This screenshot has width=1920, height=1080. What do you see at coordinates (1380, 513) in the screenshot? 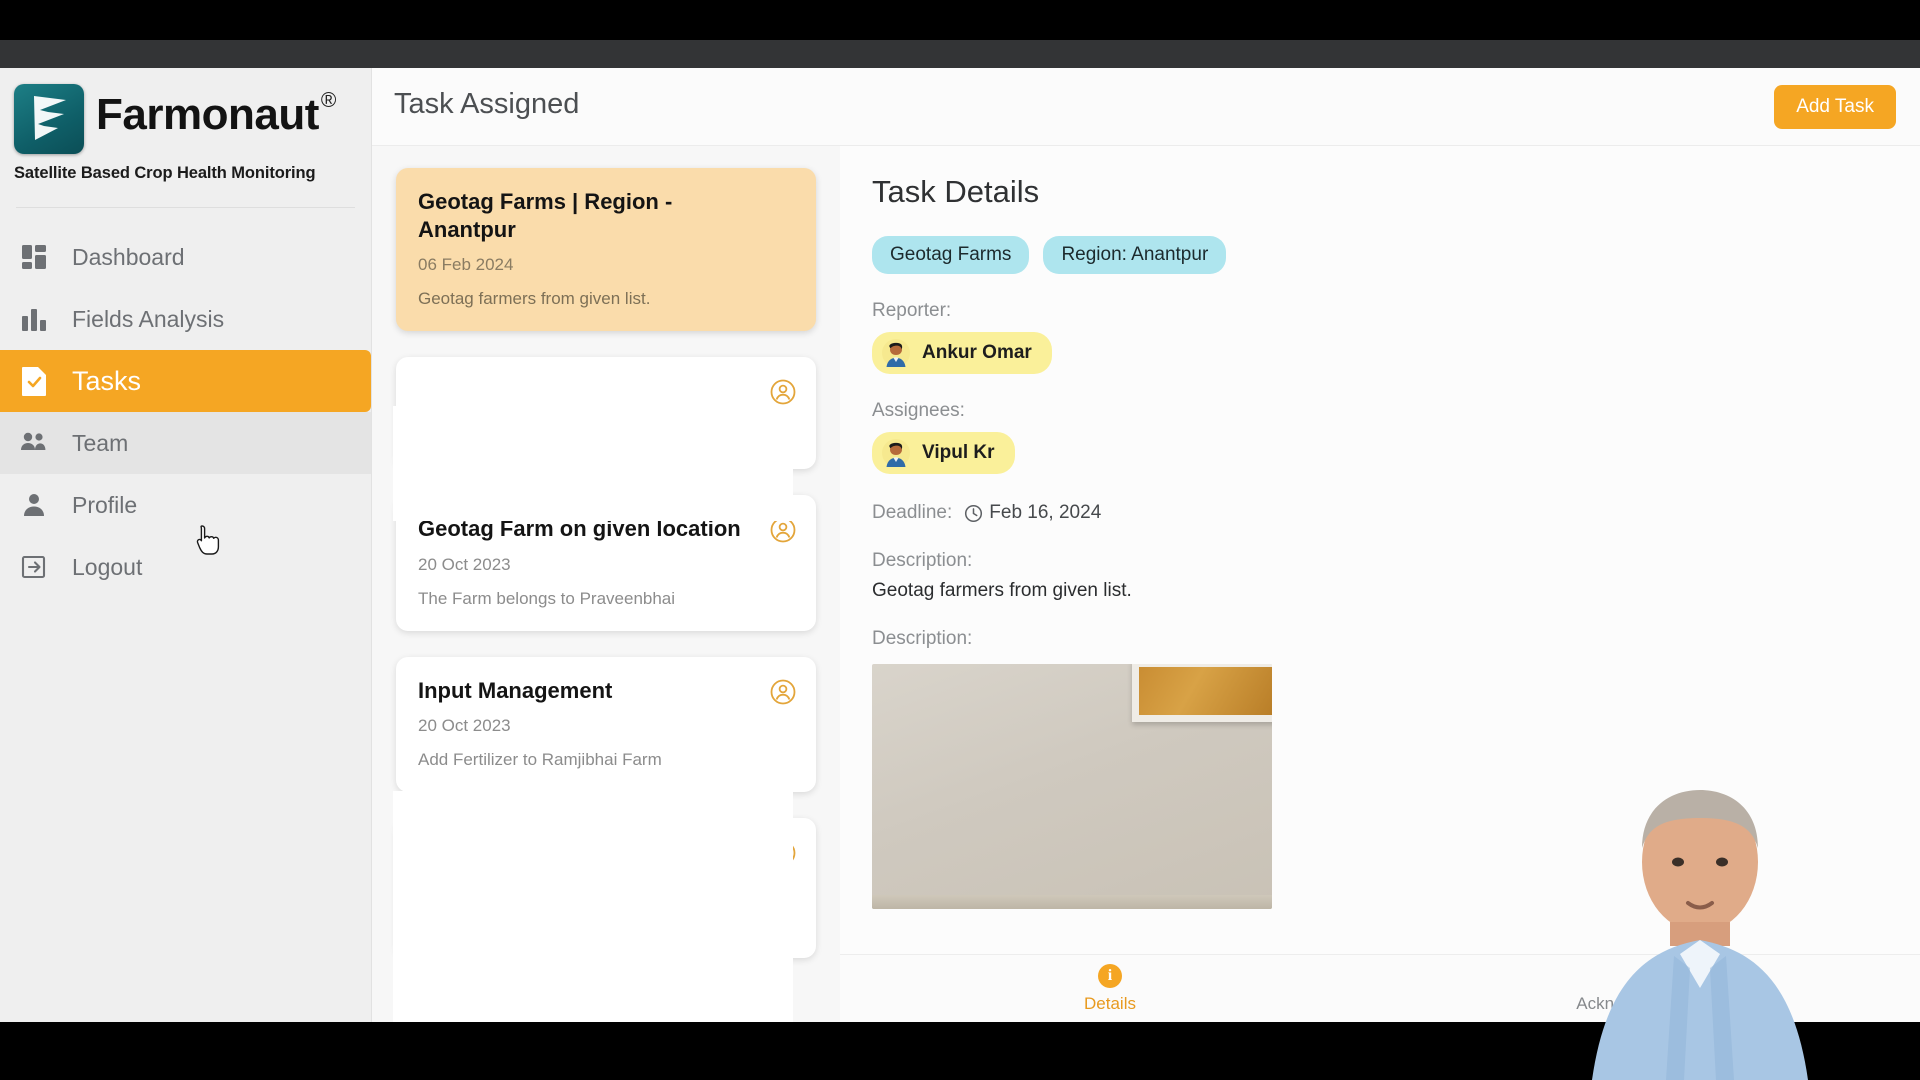
I see `deadline-row: Deadline: Feb 16, 2024` at bounding box center [1380, 513].